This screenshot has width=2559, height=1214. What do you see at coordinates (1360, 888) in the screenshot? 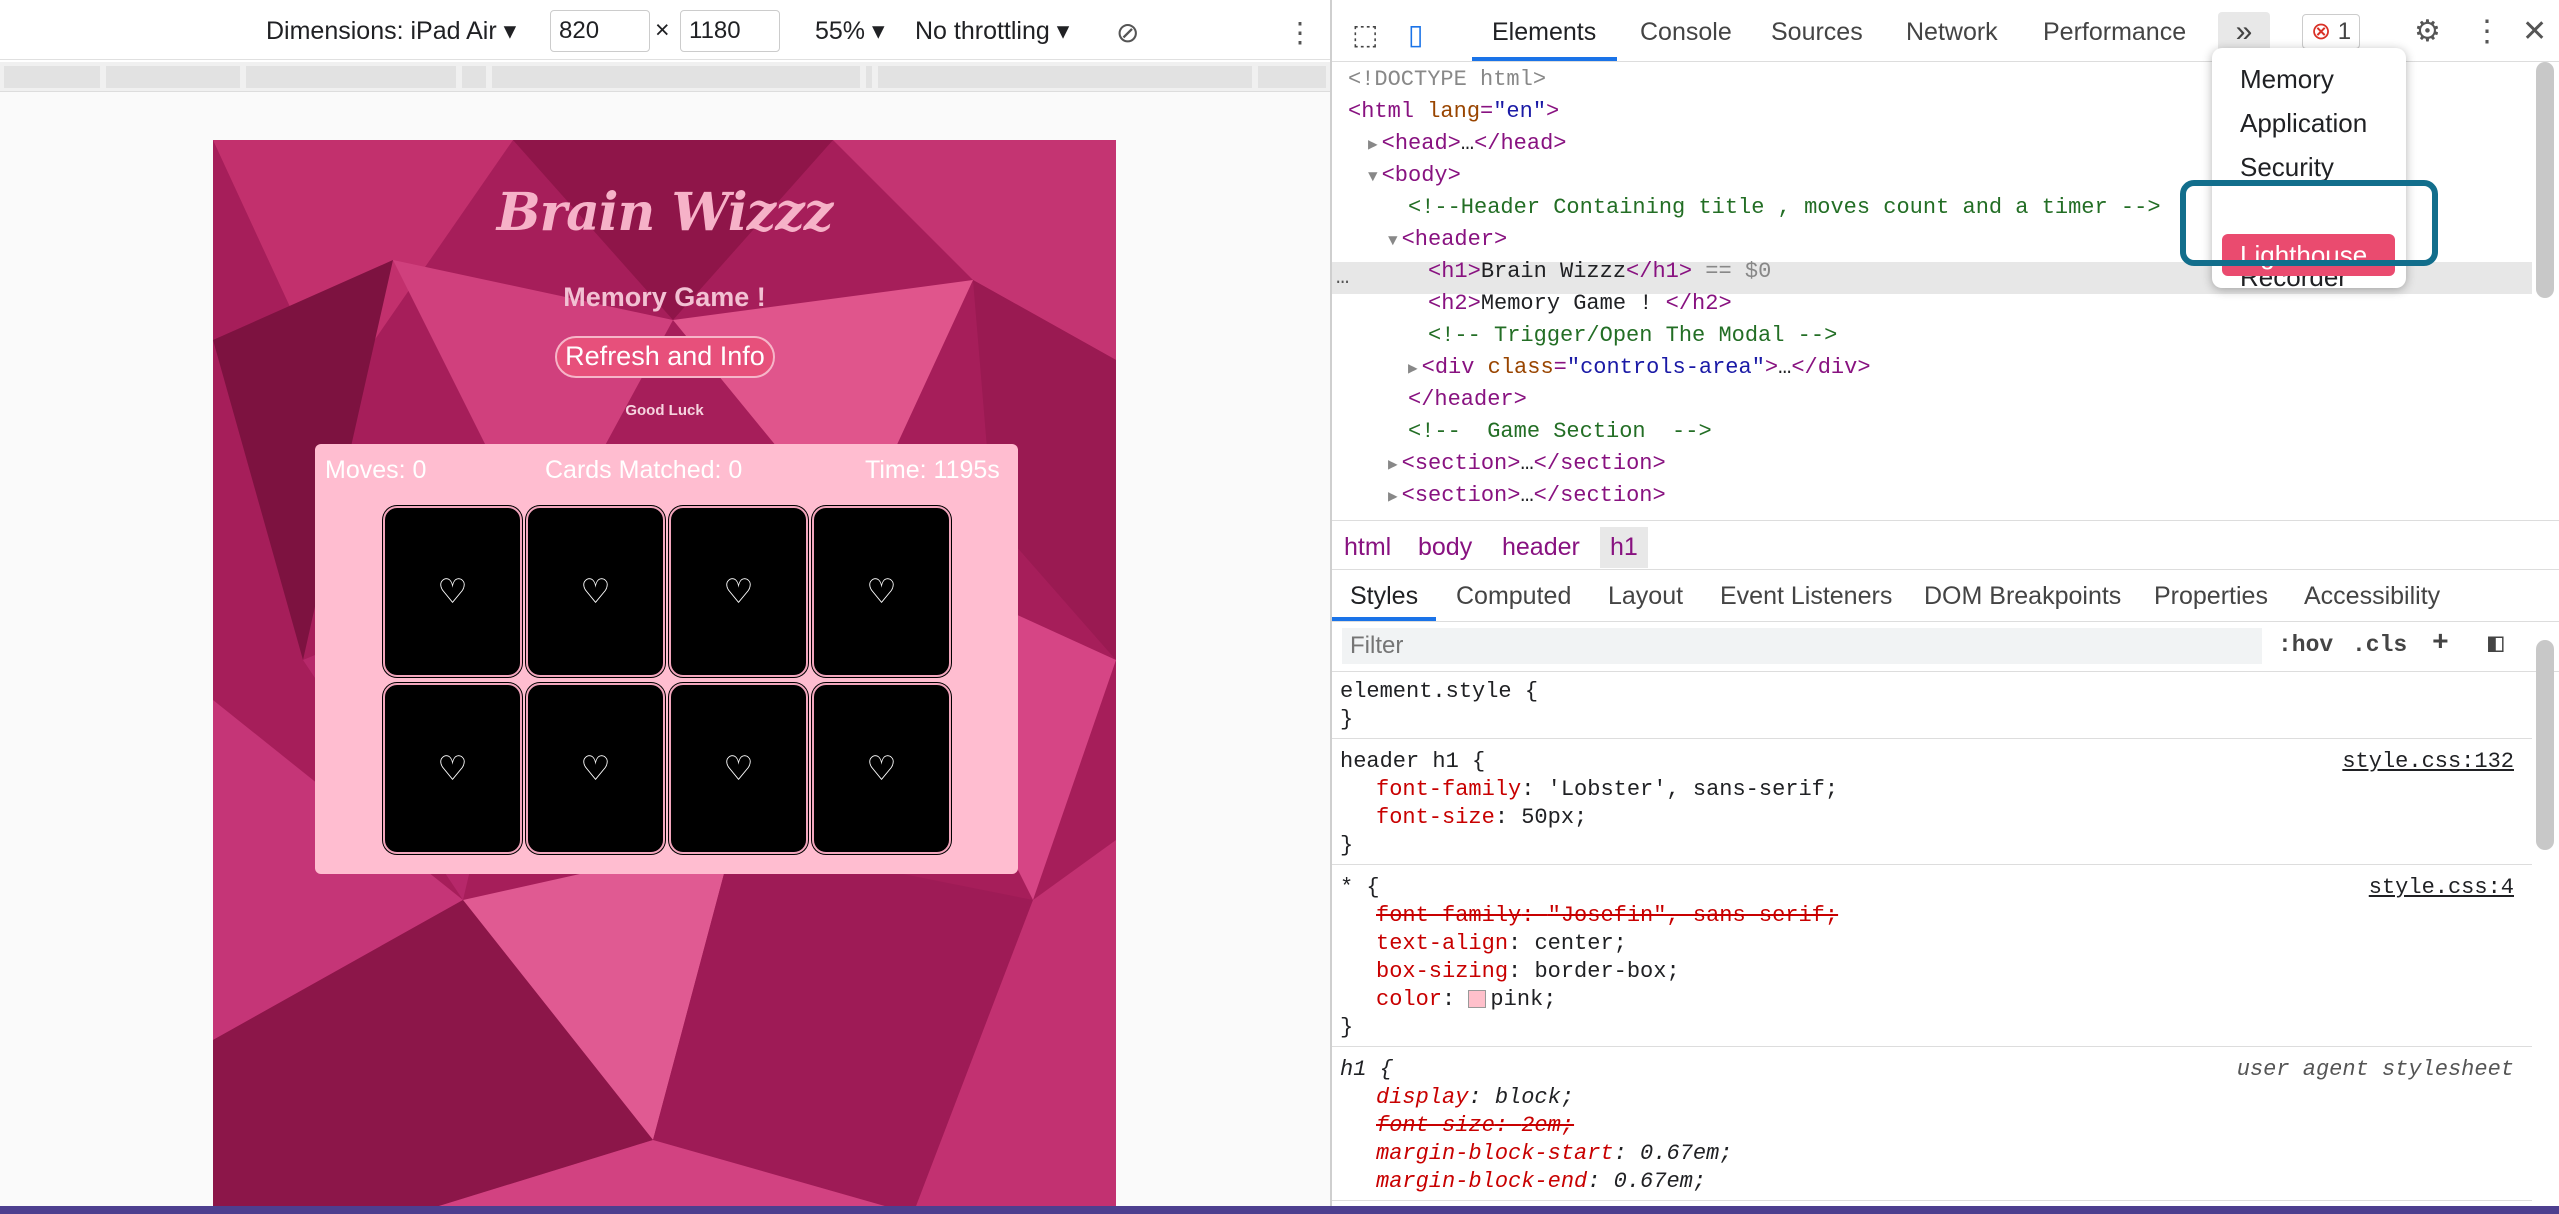
I see `rule-selector: * {` at bounding box center [1360, 888].